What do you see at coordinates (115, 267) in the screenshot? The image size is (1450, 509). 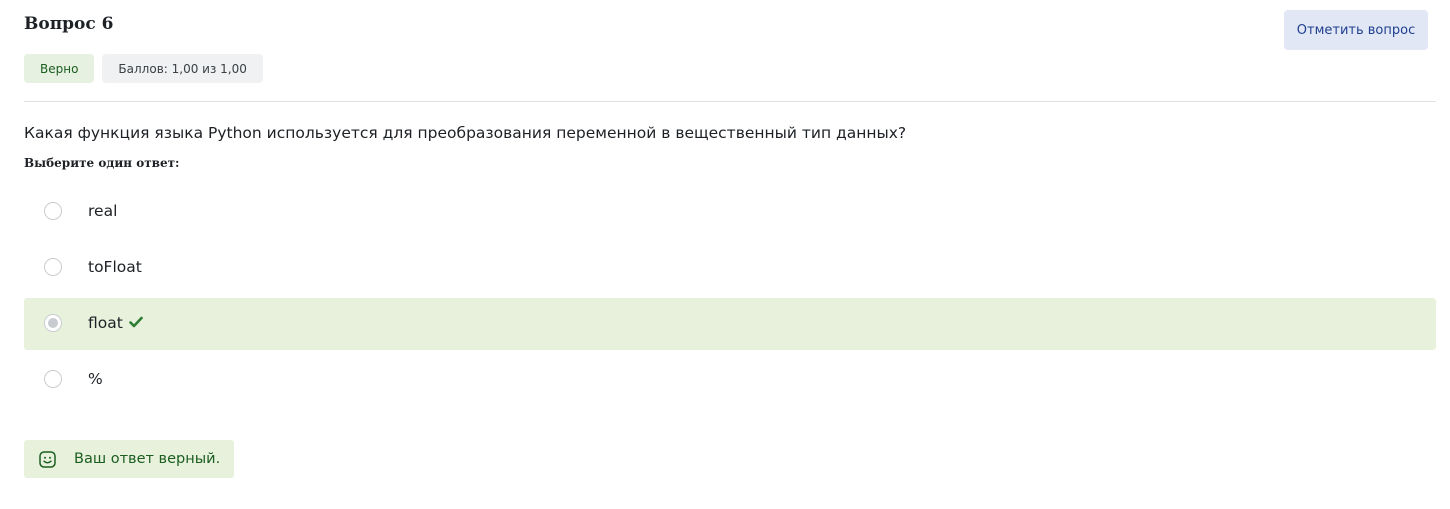 I see `answer-label: toFloat` at bounding box center [115, 267].